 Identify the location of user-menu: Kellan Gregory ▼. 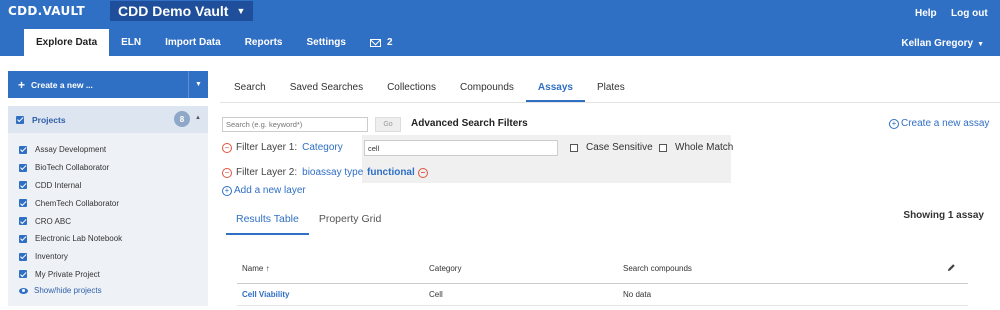
(942, 43).